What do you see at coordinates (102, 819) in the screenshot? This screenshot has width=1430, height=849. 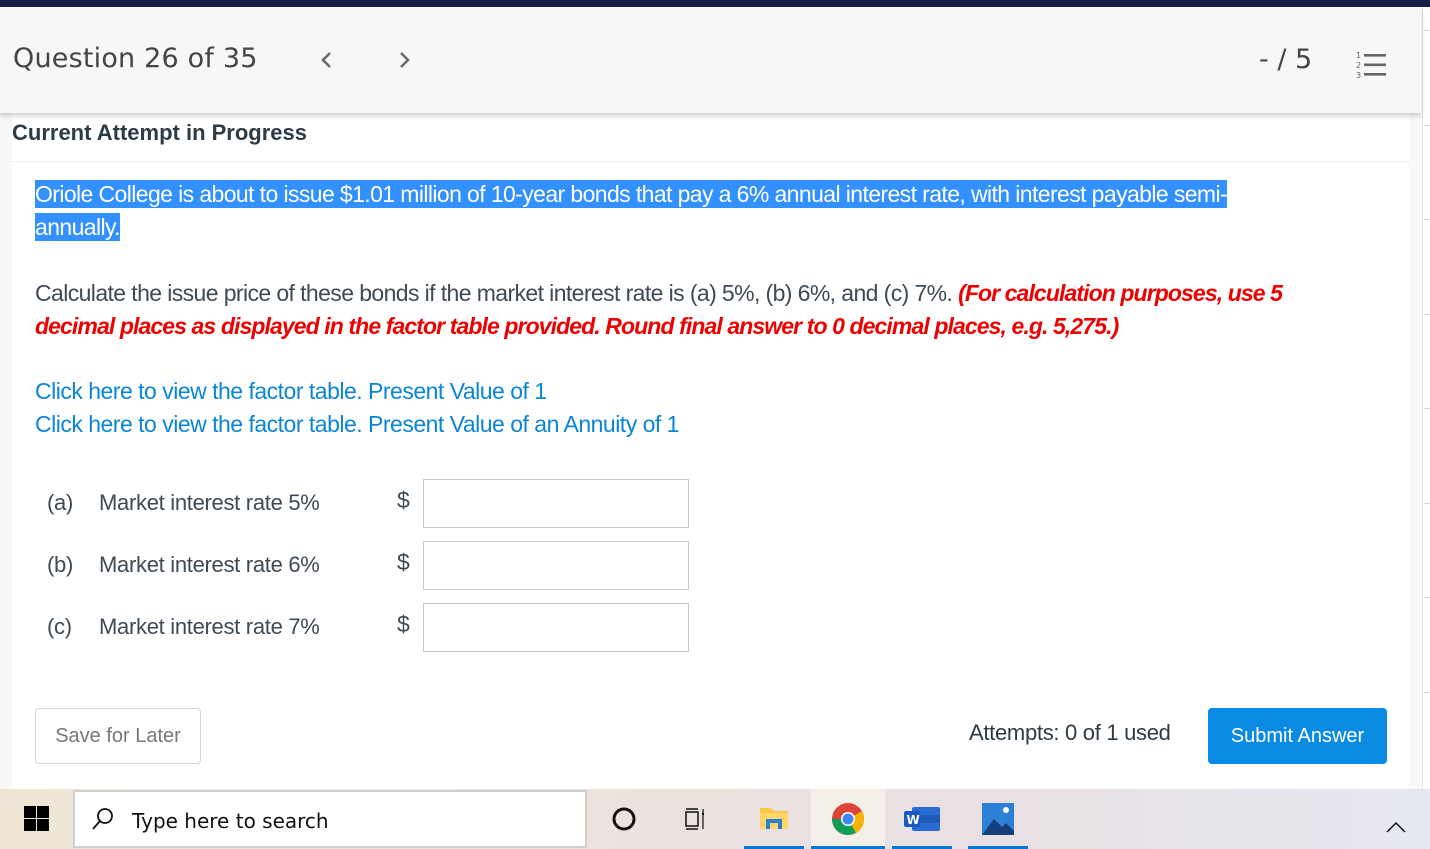 I see `search-icon` at bounding box center [102, 819].